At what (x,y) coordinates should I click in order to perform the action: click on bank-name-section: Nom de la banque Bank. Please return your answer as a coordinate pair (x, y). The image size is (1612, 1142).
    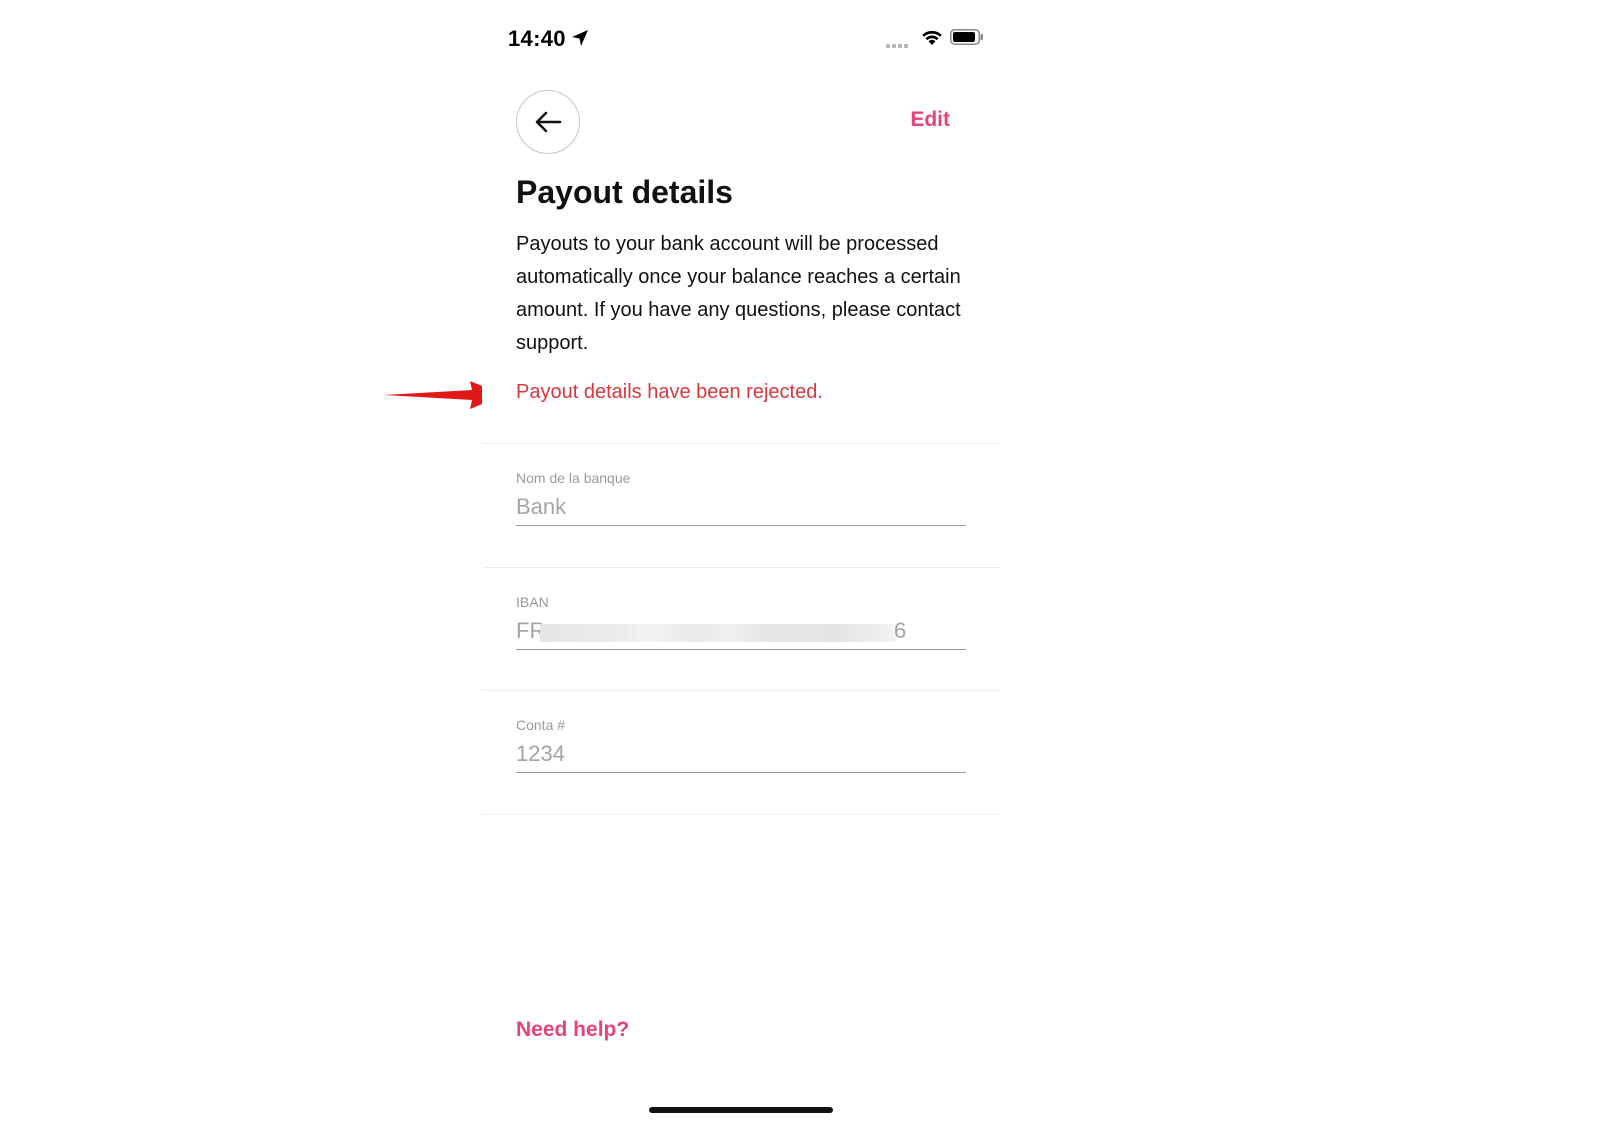
    Looking at the image, I should click on (741, 505).